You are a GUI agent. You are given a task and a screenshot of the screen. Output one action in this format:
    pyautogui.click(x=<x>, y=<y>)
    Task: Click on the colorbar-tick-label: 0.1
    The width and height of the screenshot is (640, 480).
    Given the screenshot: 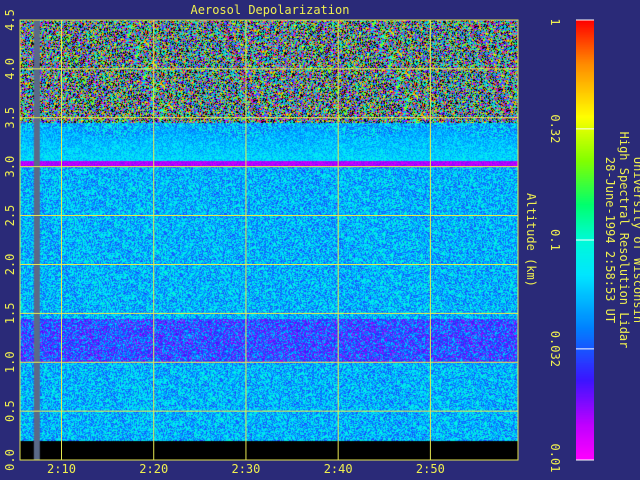 What is the action you would take?
    pyautogui.click(x=555, y=240)
    